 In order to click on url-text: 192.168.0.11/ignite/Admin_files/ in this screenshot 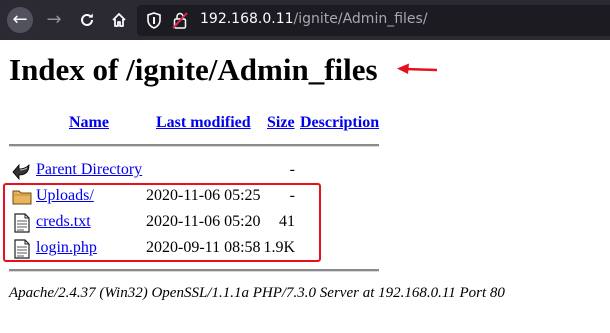, I will do `click(314, 19)`.